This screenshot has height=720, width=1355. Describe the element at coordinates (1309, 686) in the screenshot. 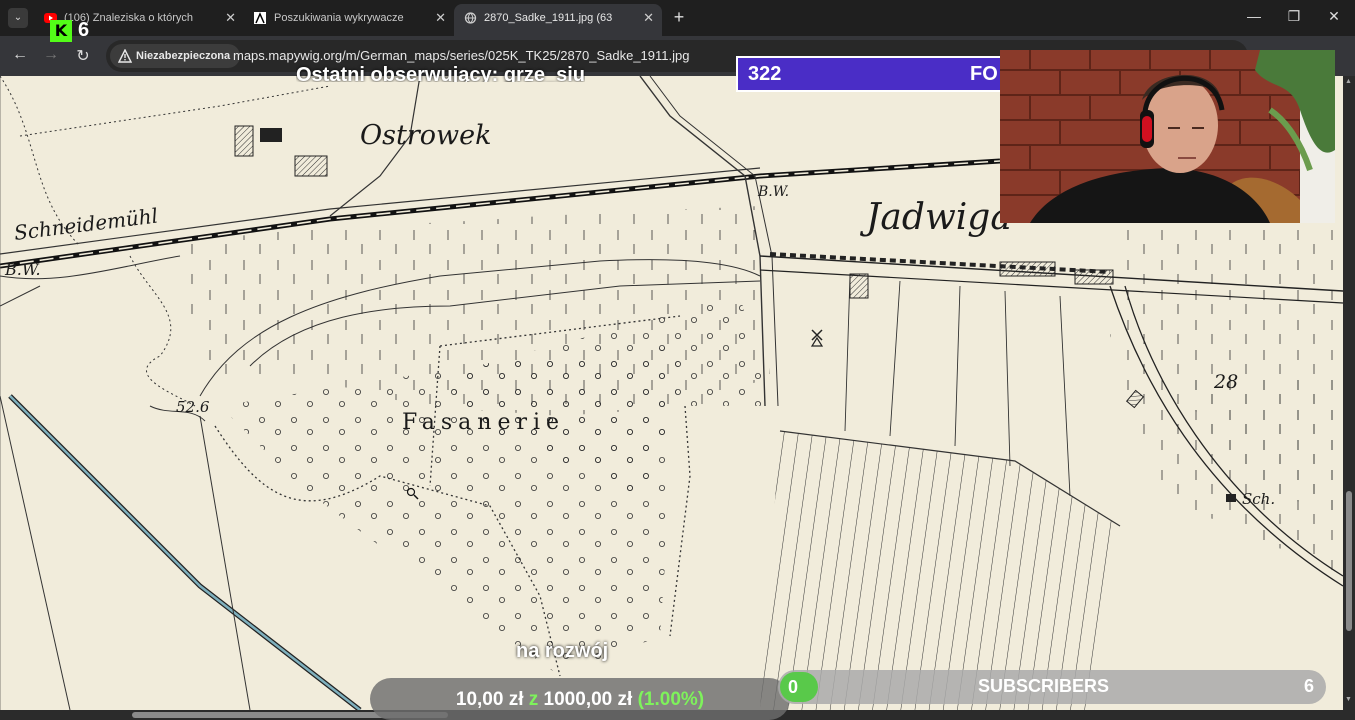

I see `subscriber-goal-target: 6` at that location.